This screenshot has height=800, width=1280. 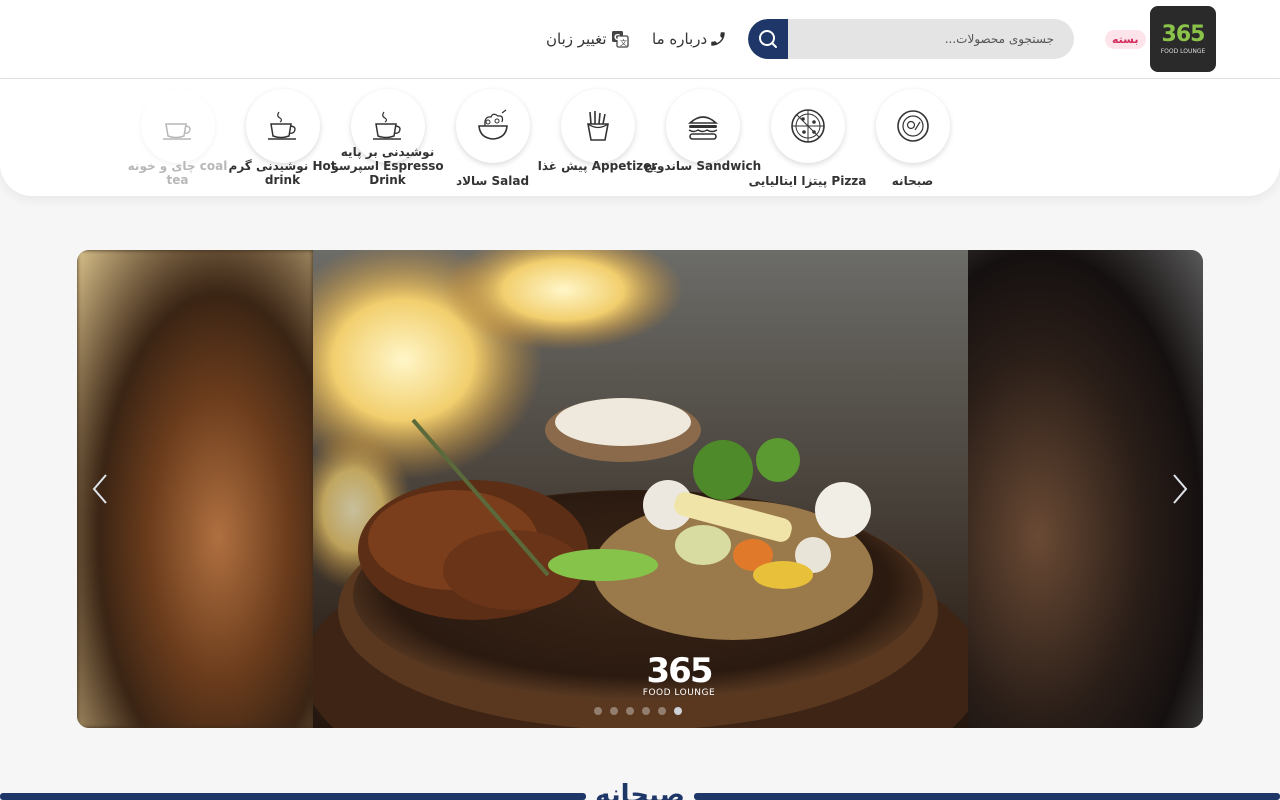 I want to click on slider-dot-active, so click(x=678, y=711).